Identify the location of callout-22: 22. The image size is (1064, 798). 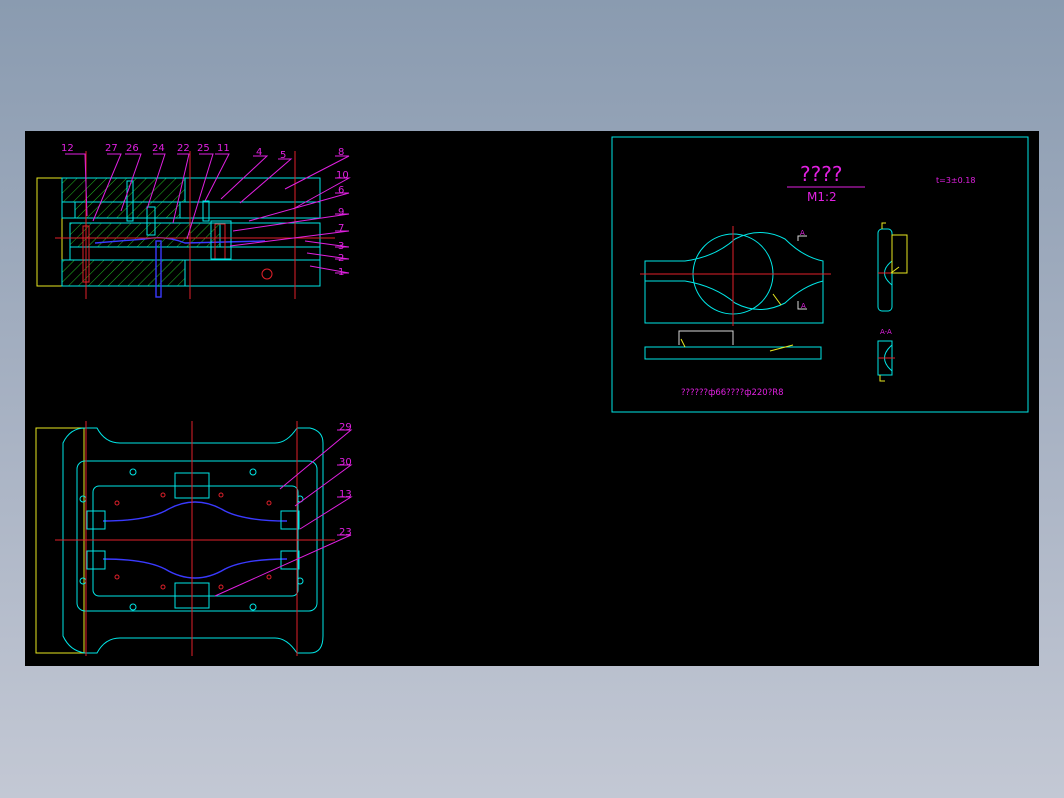
(183, 148).